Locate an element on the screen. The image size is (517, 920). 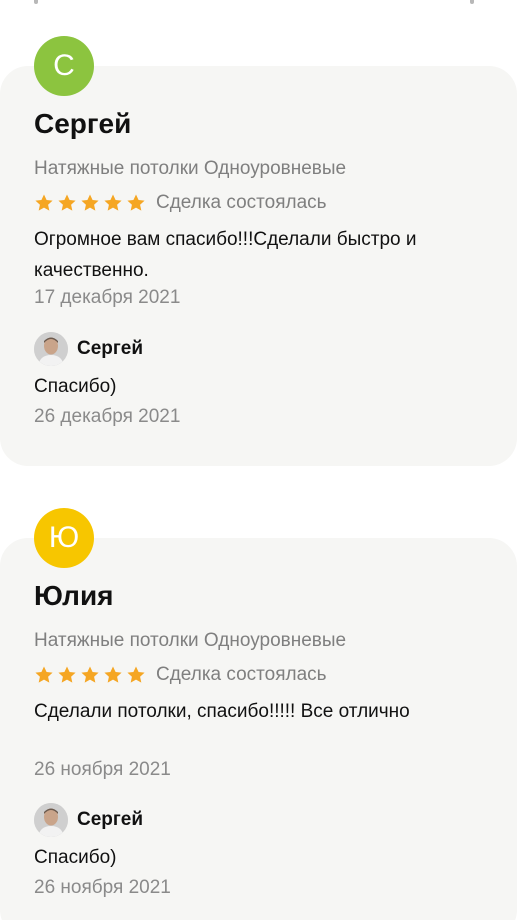
reviewer-avatar: С is located at coordinates (64, 66).